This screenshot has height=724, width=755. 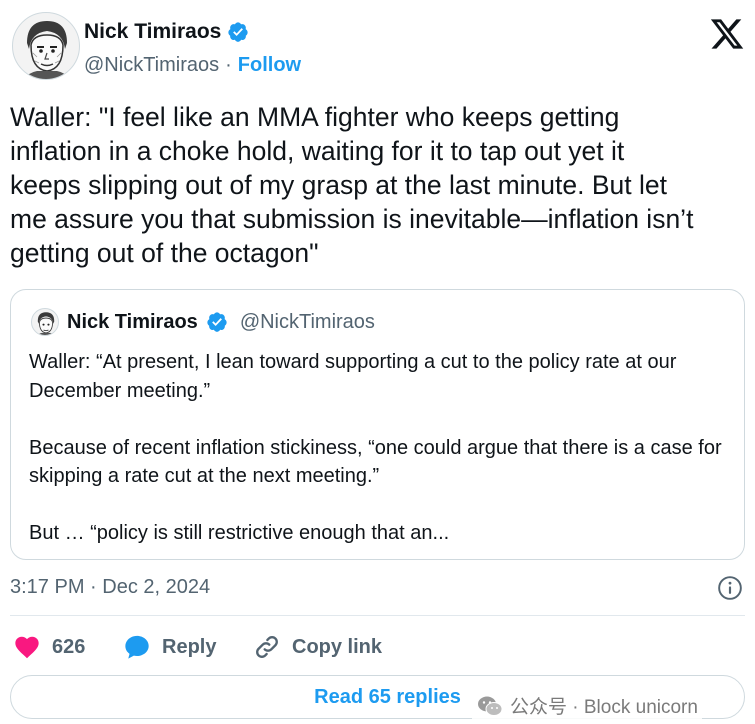 What do you see at coordinates (151, 65) in the screenshot?
I see `author-handle: @NickTimiraos` at bounding box center [151, 65].